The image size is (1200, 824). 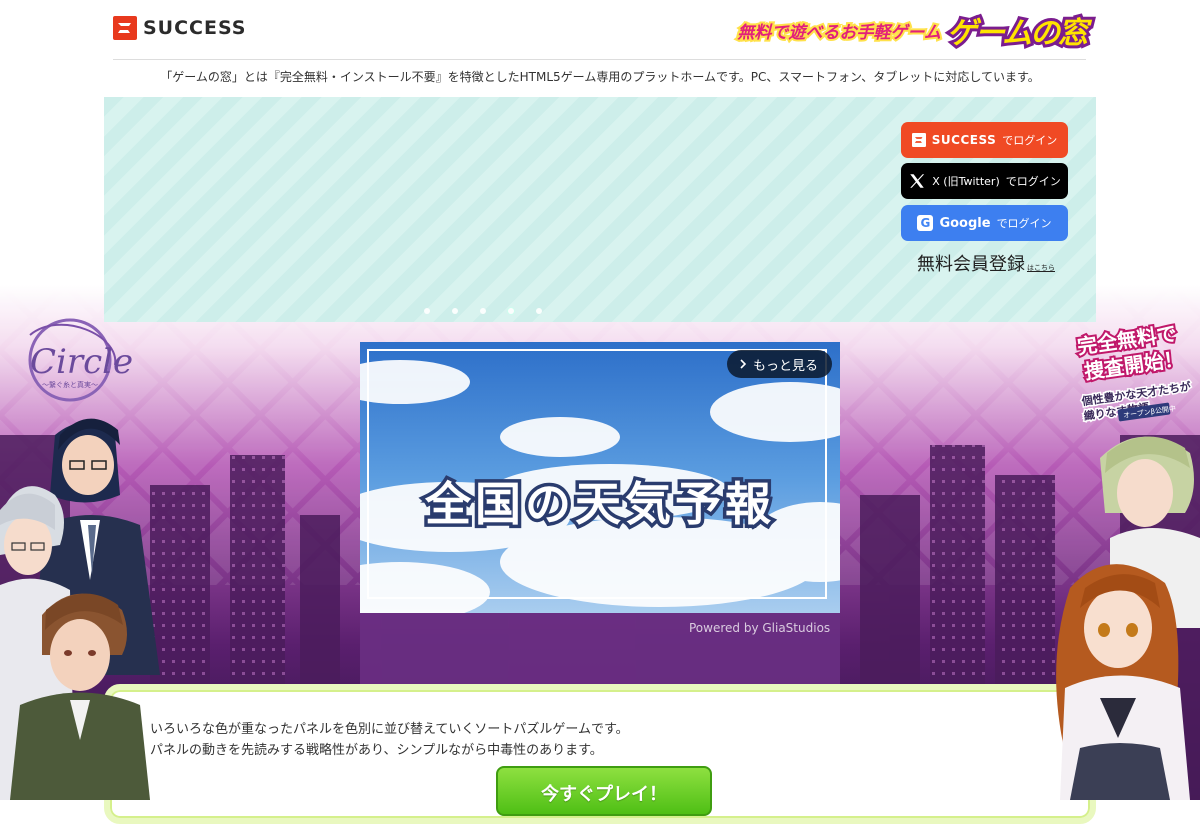 I want to click on register-note: はこちら, so click(x=1041, y=268).